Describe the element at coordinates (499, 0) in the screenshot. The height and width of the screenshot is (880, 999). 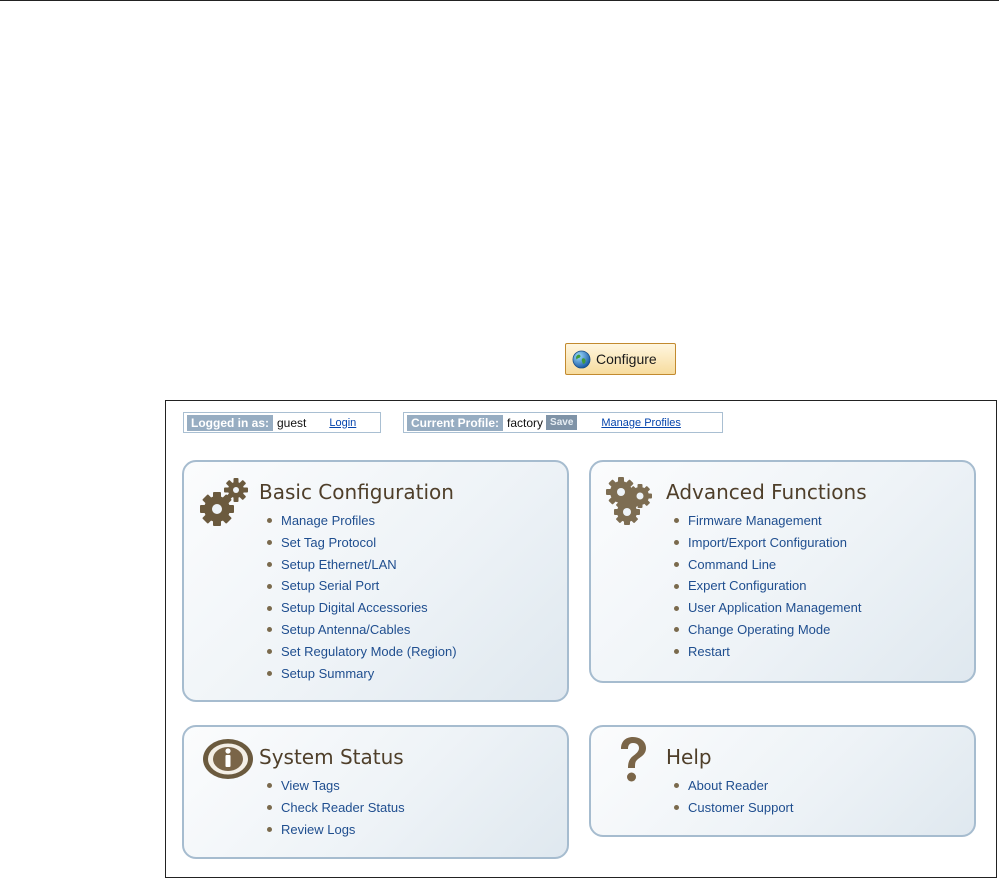
I see `top-divider` at that location.